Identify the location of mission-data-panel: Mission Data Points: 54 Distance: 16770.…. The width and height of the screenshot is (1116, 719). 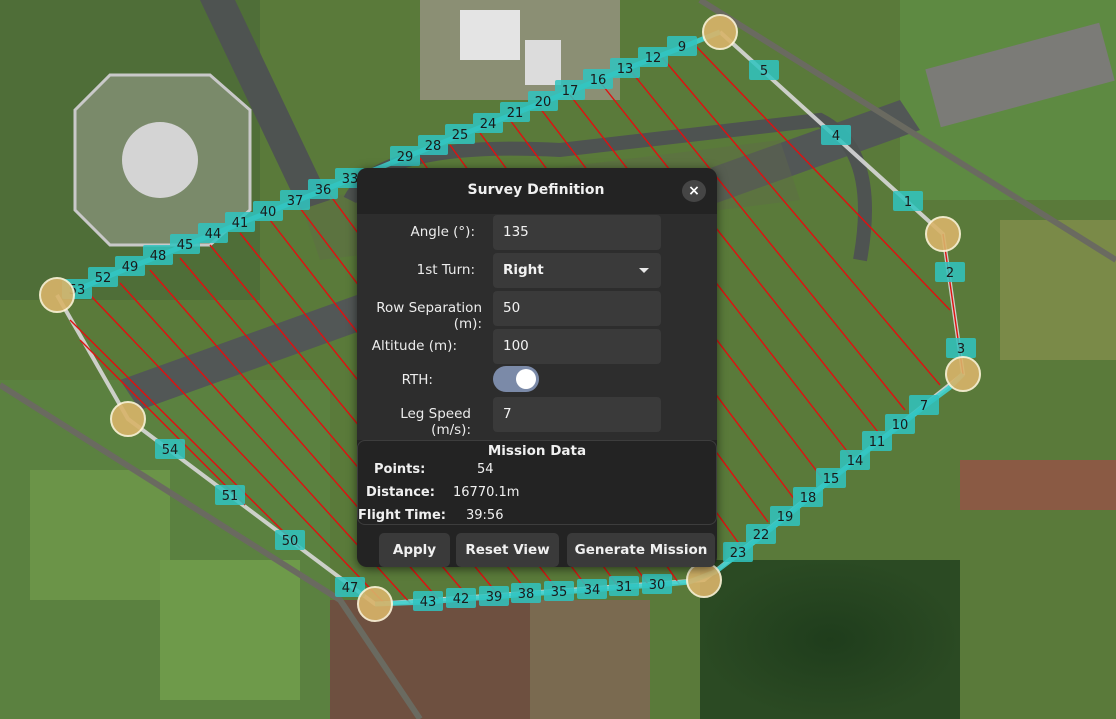
(537, 482).